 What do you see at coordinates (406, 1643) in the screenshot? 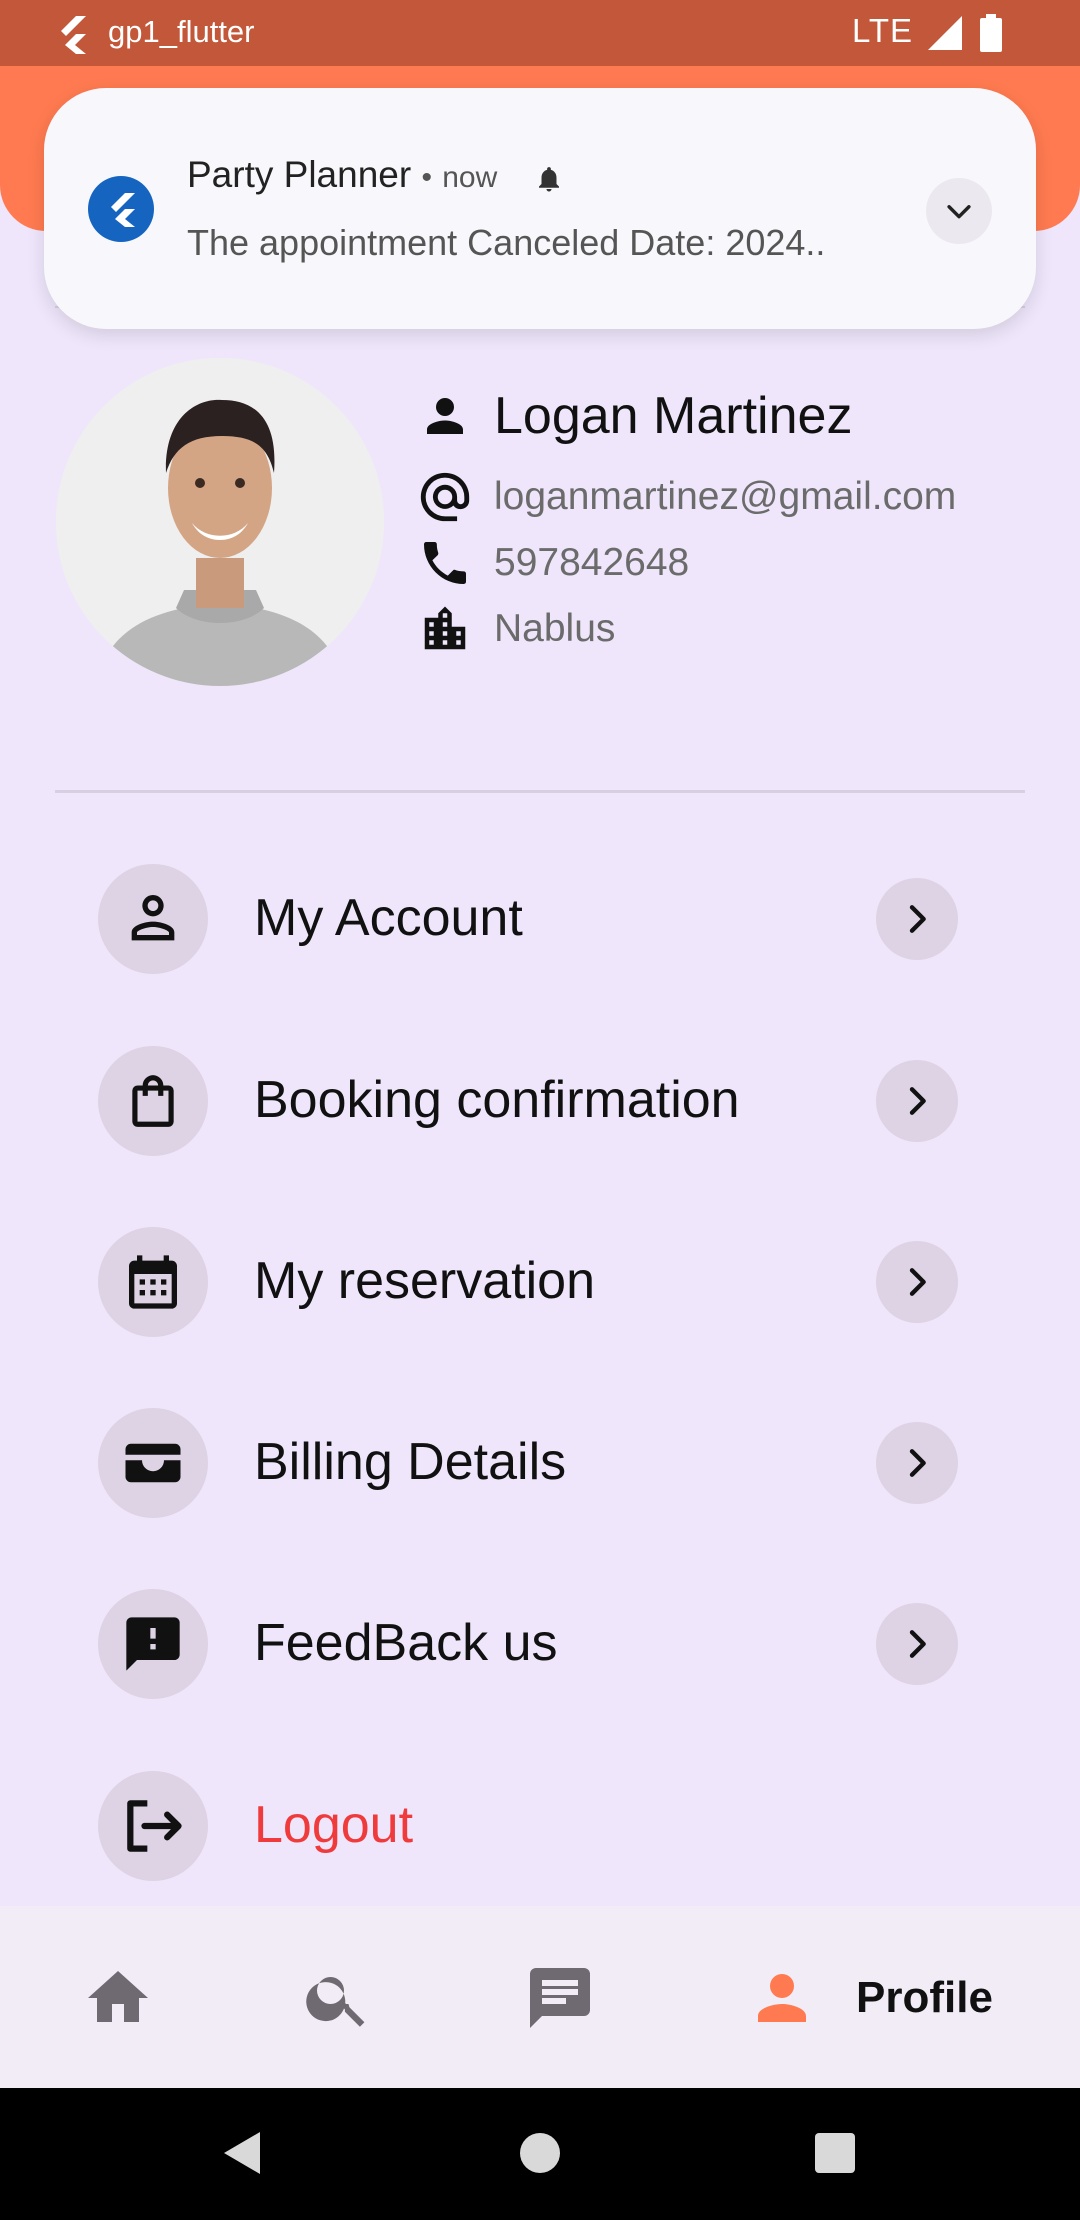
I see `menu-item-label: FeedBack us` at bounding box center [406, 1643].